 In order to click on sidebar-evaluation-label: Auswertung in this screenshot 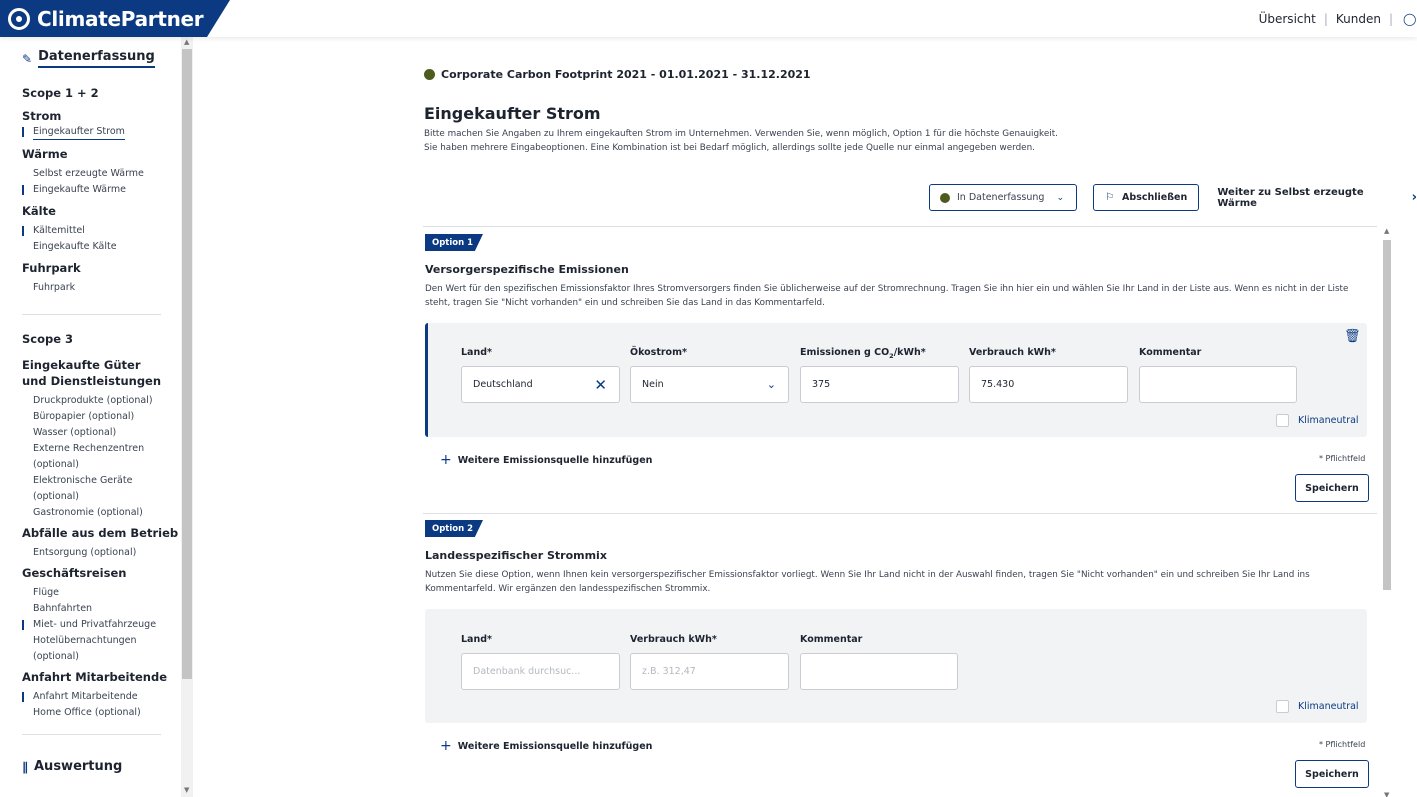, I will do `click(78, 766)`.